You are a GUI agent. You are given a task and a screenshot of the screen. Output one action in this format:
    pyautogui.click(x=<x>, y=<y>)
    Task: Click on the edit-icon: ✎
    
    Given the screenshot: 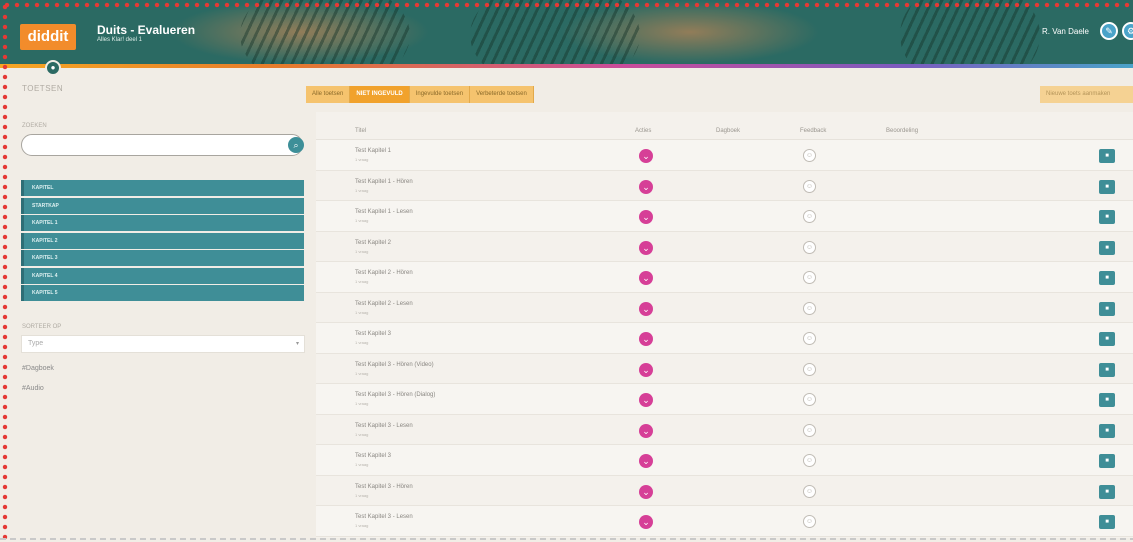 What is the action you would take?
    pyautogui.click(x=1109, y=31)
    